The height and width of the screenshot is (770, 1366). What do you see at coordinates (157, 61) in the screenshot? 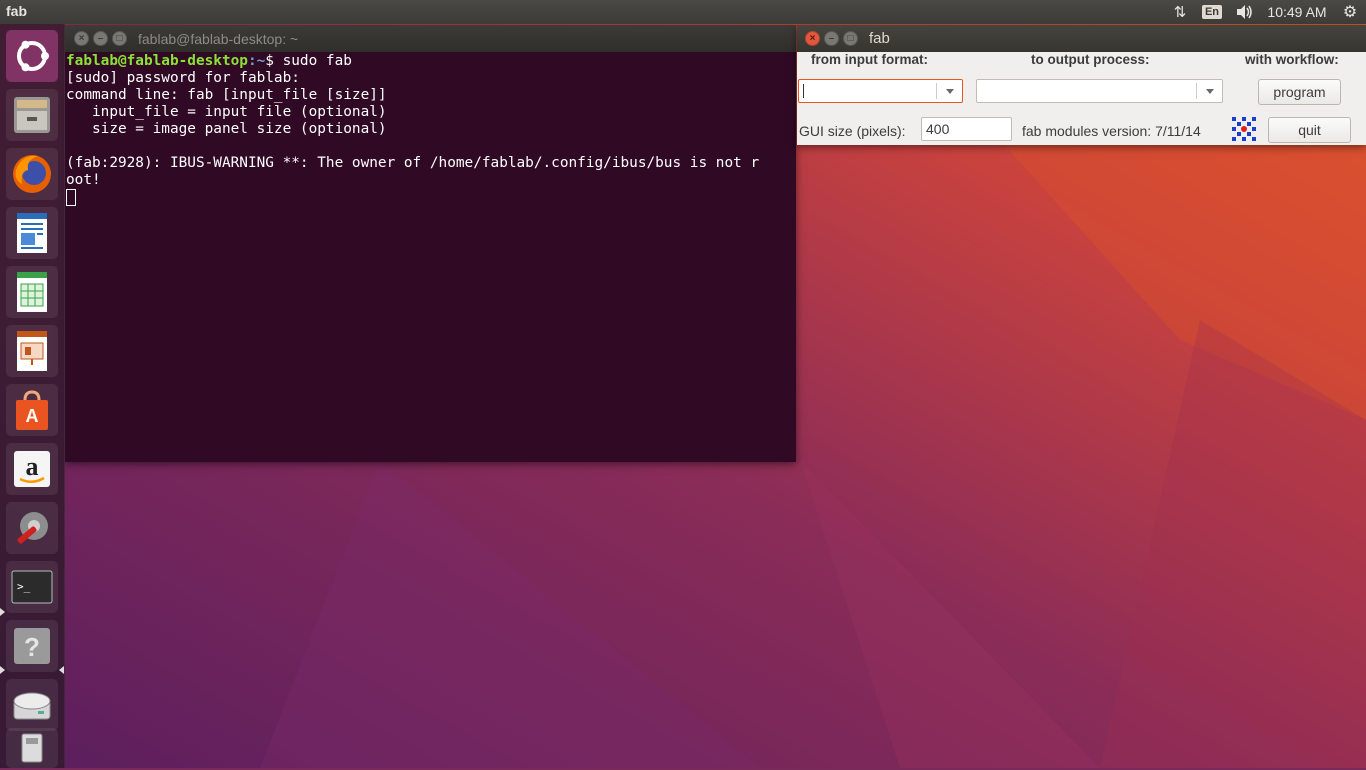
I see `prompt-user: fablab@fablab-desktop` at bounding box center [157, 61].